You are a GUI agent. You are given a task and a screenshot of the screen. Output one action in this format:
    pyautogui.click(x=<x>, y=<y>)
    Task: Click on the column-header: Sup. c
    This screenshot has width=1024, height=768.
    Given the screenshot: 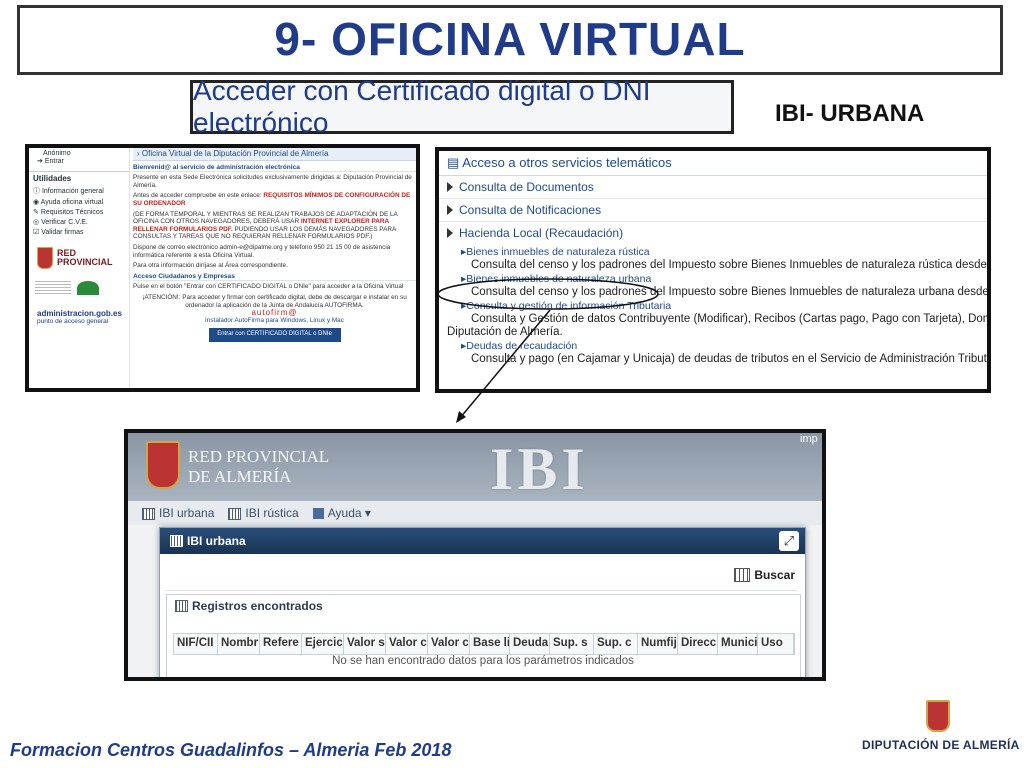 What is the action you would take?
    pyautogui.click(x=616, y=644)
    